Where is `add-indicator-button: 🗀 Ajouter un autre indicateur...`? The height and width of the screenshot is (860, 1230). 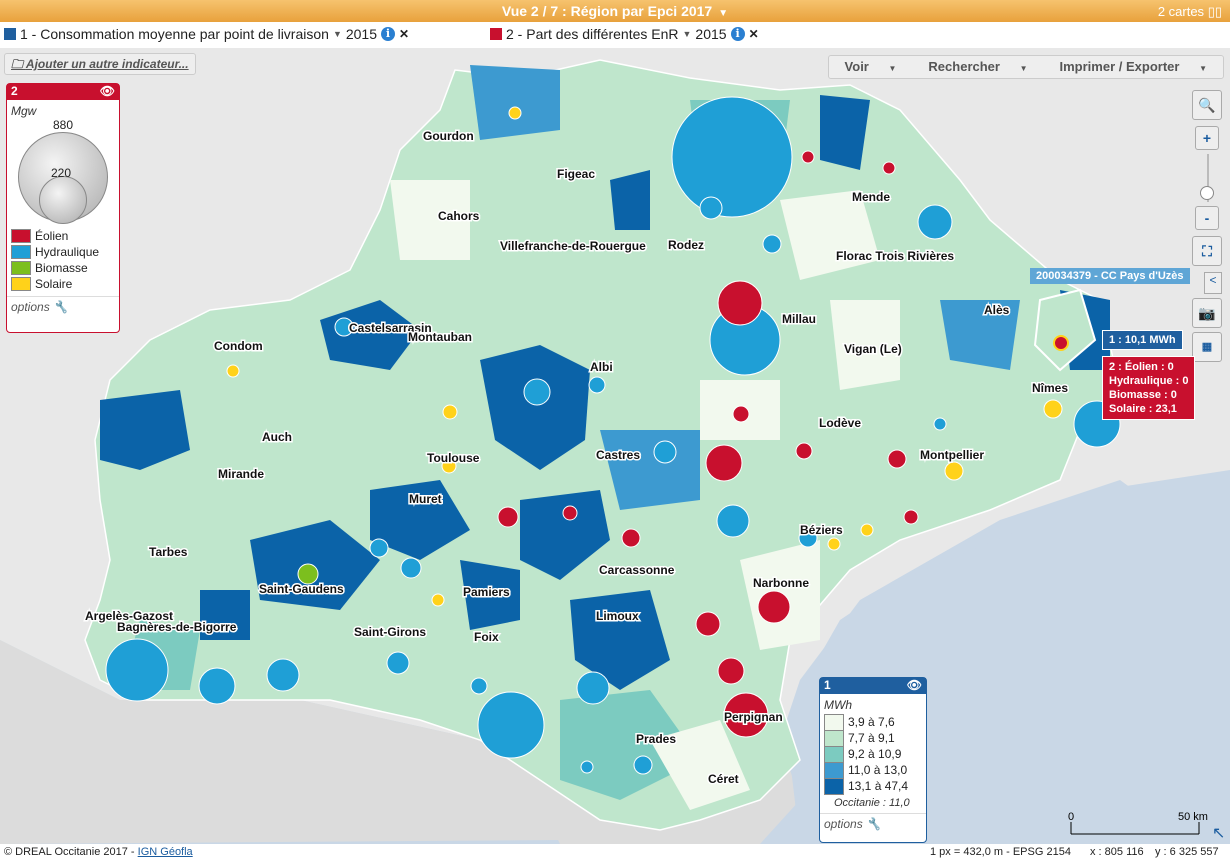
add-indicator-button: 🗀 Ajouter un autre indicateur... is located at coordinates (100, 64).